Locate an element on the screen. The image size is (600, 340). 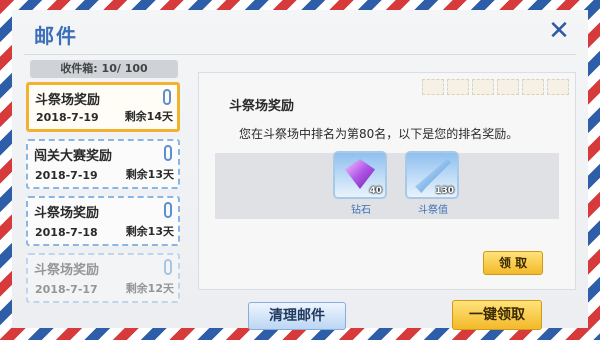
title-divider is located at coordinates (300, 54).